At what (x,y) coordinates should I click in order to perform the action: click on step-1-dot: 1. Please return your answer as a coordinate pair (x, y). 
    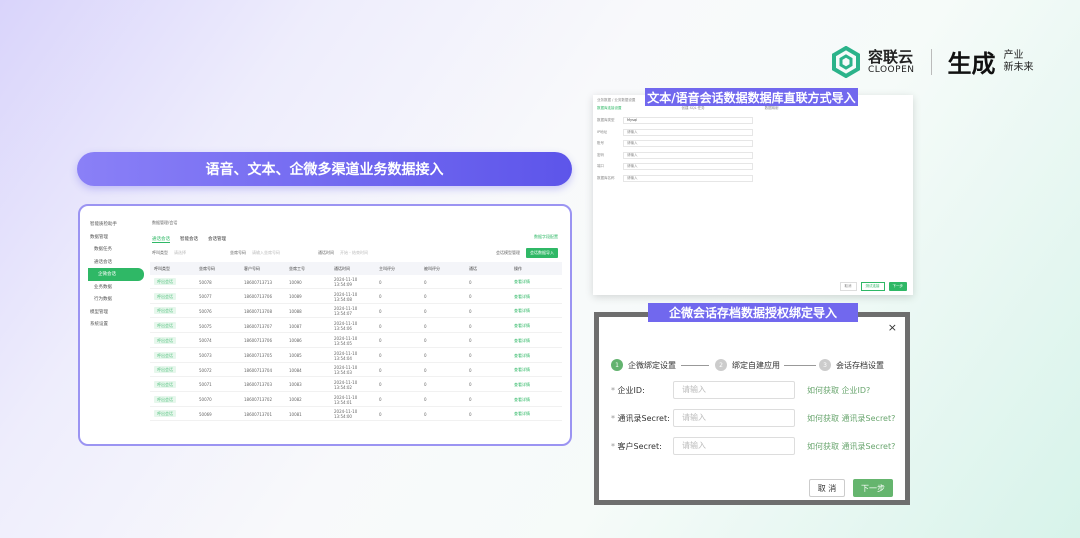
    Looking at the image, I should click on (617, 365).